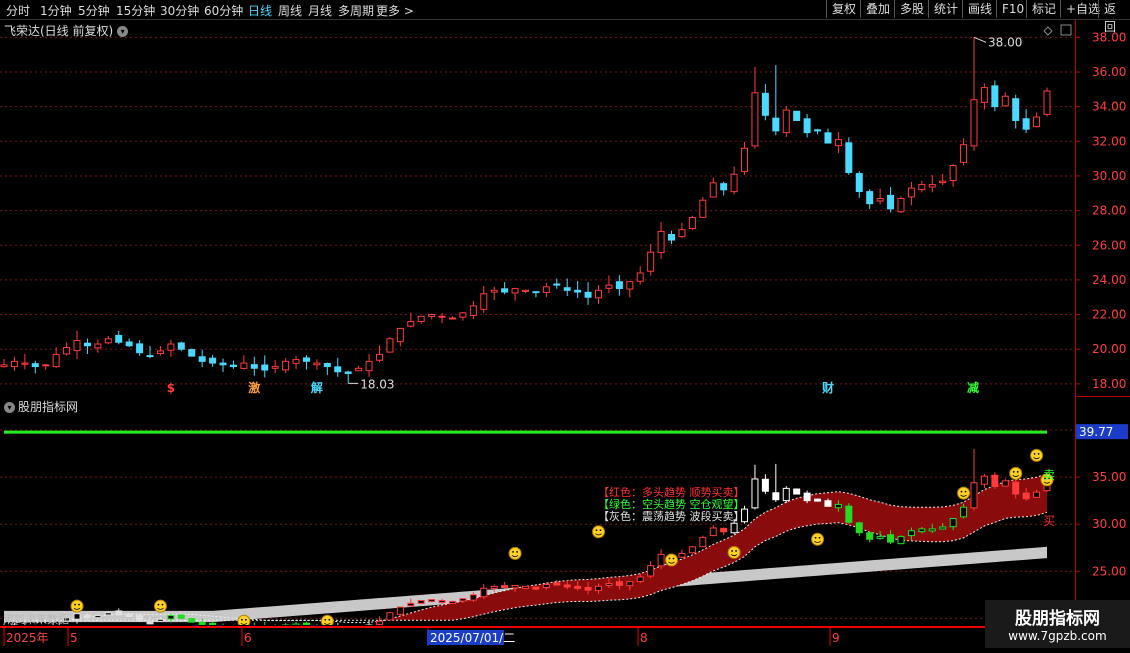 The width and height of the screenshot is (1130, 653). What do you see at coordinates (1057, 619) in the screenshot?
I see `watermark-name: 股朋指标网` at bounding box center [1057, 619].